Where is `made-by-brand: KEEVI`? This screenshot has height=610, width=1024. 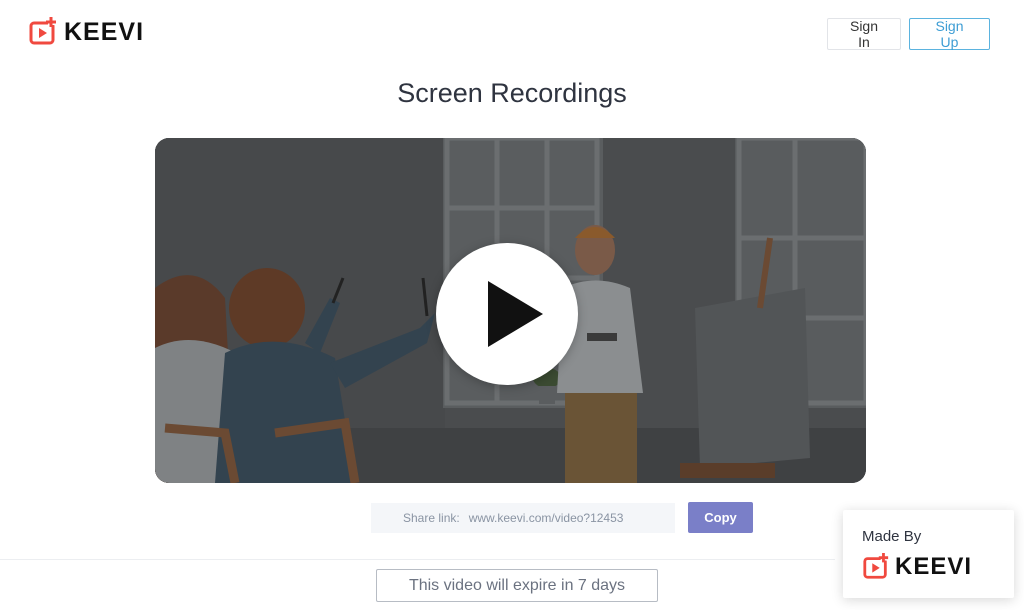
made-by-brand: KEEVI is located at coordinates (934, 566).